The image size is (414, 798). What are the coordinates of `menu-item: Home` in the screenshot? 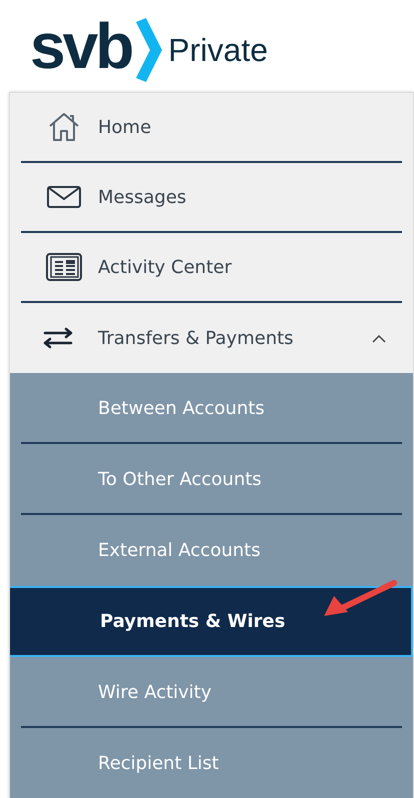 It's located at (211, 128).